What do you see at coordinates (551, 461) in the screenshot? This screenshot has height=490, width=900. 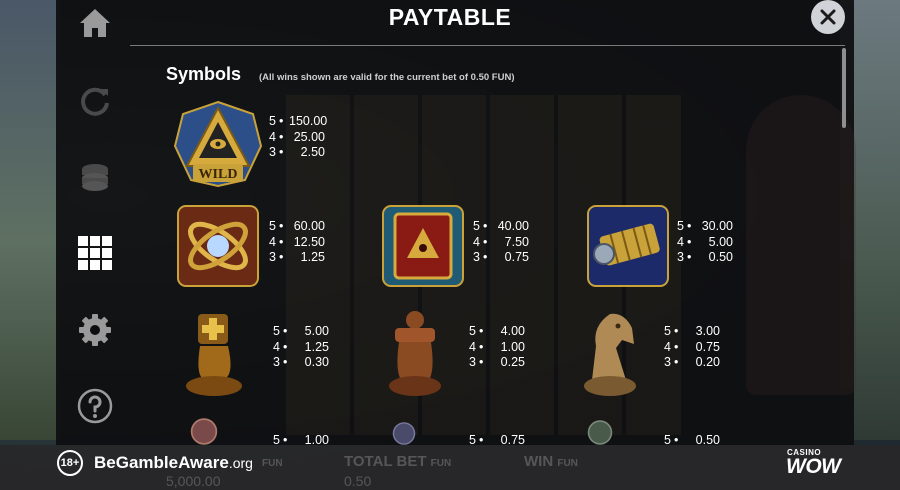 I see `win-label: WIN FUN` at bounding box center [551, 461].